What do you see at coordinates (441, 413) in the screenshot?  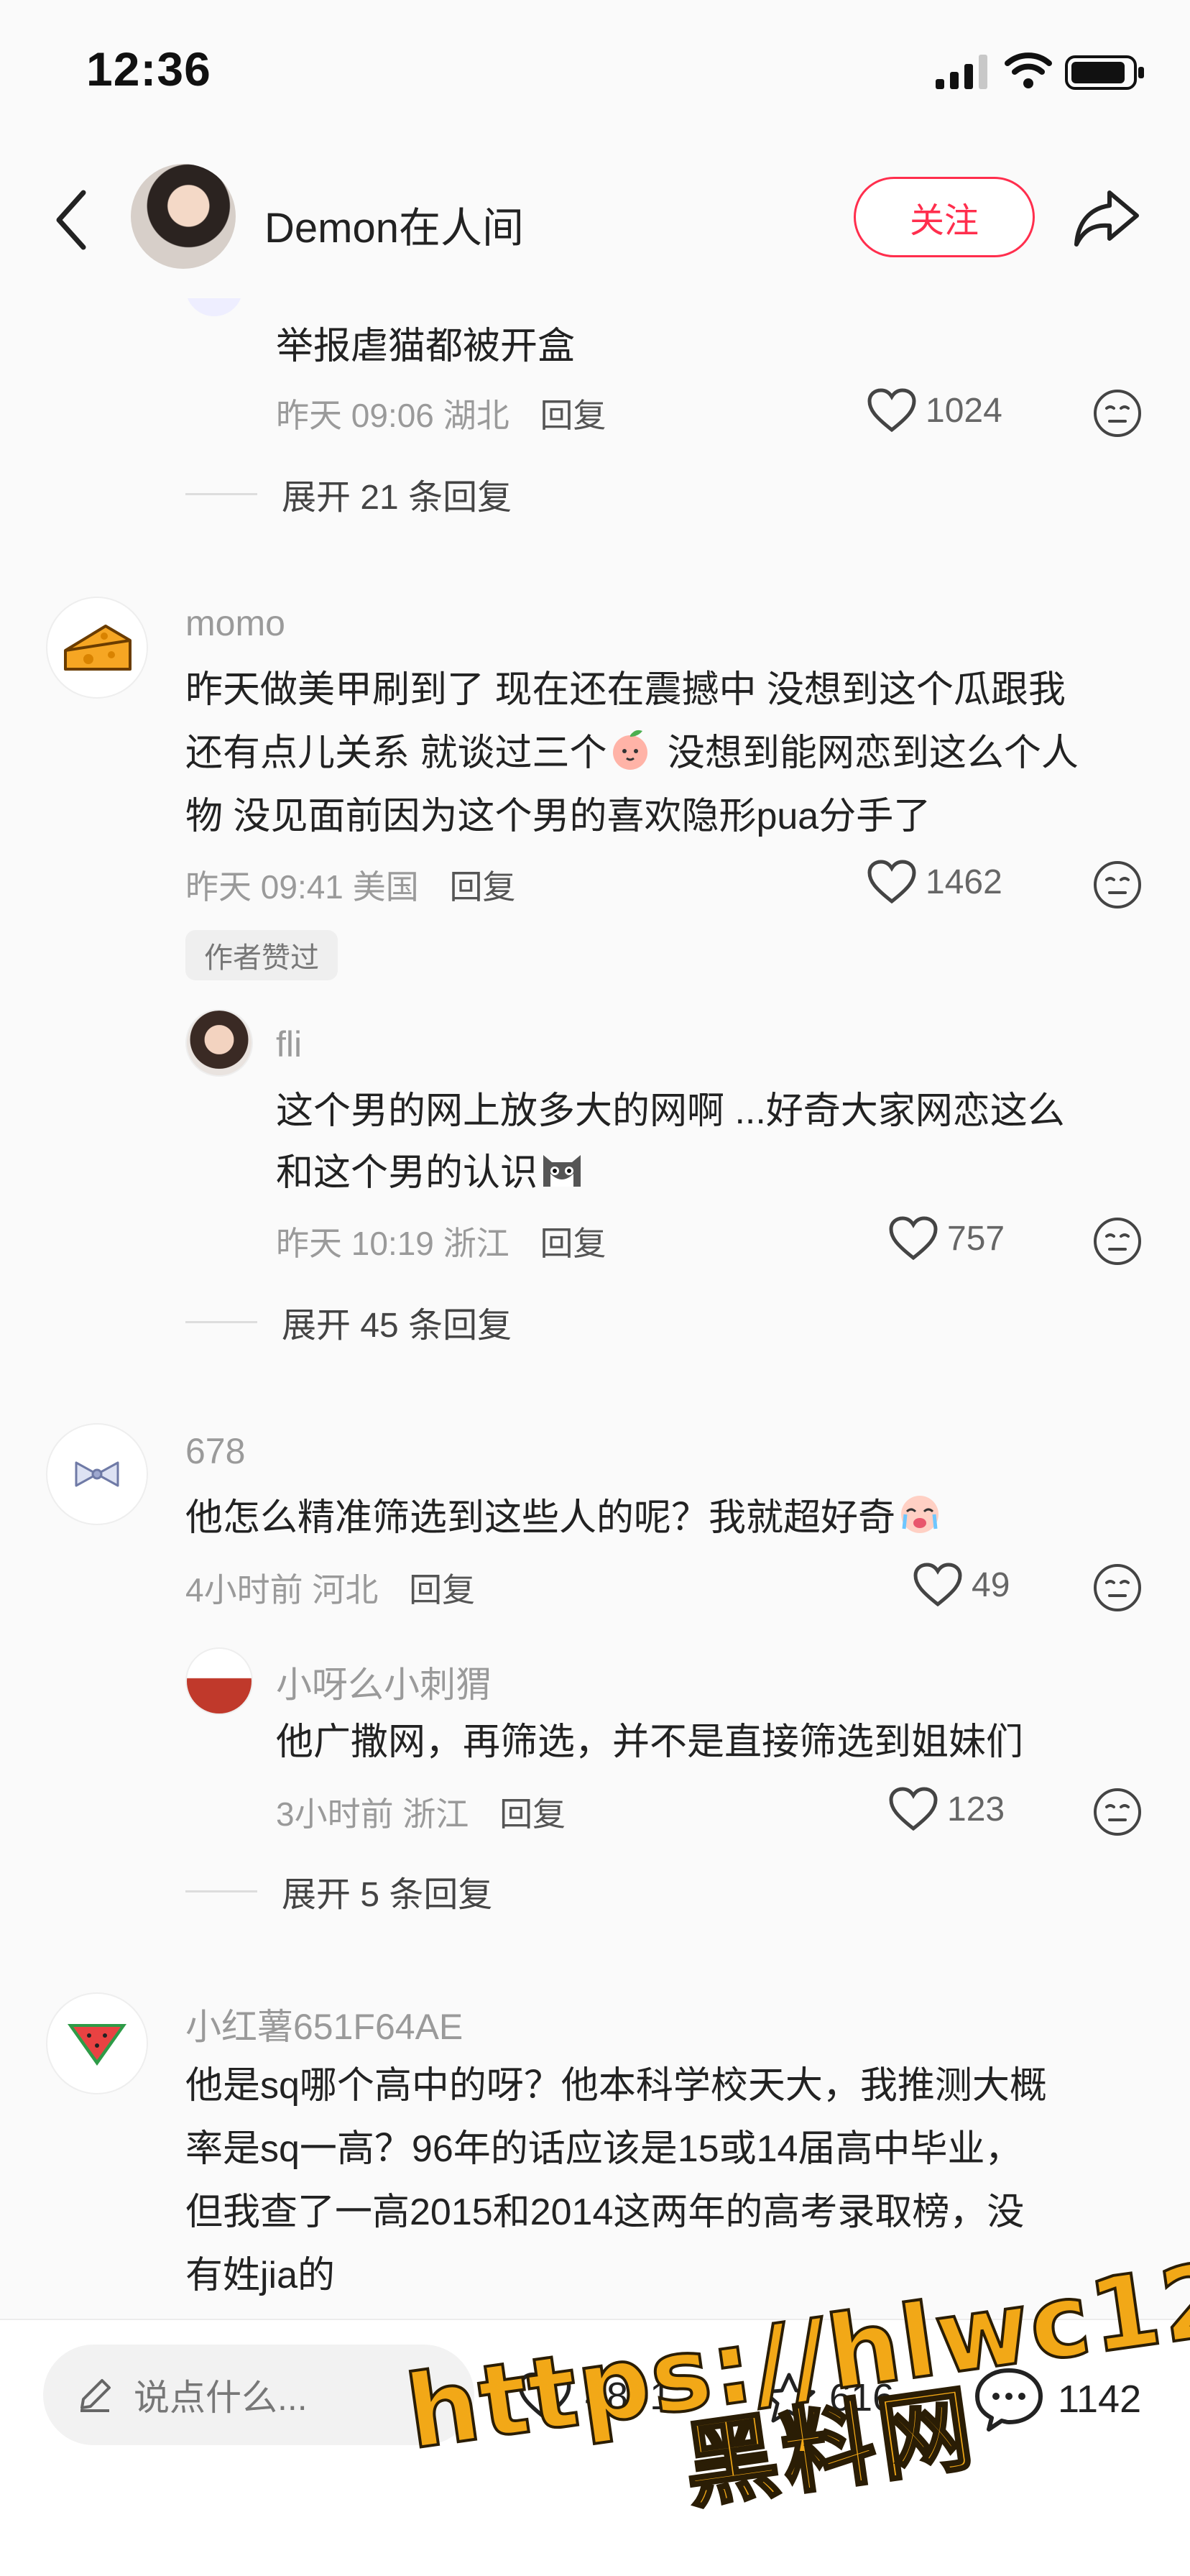 I see `comment-meta: 昨天 09:06 湖北 回复` at bounding box center [441, 413].